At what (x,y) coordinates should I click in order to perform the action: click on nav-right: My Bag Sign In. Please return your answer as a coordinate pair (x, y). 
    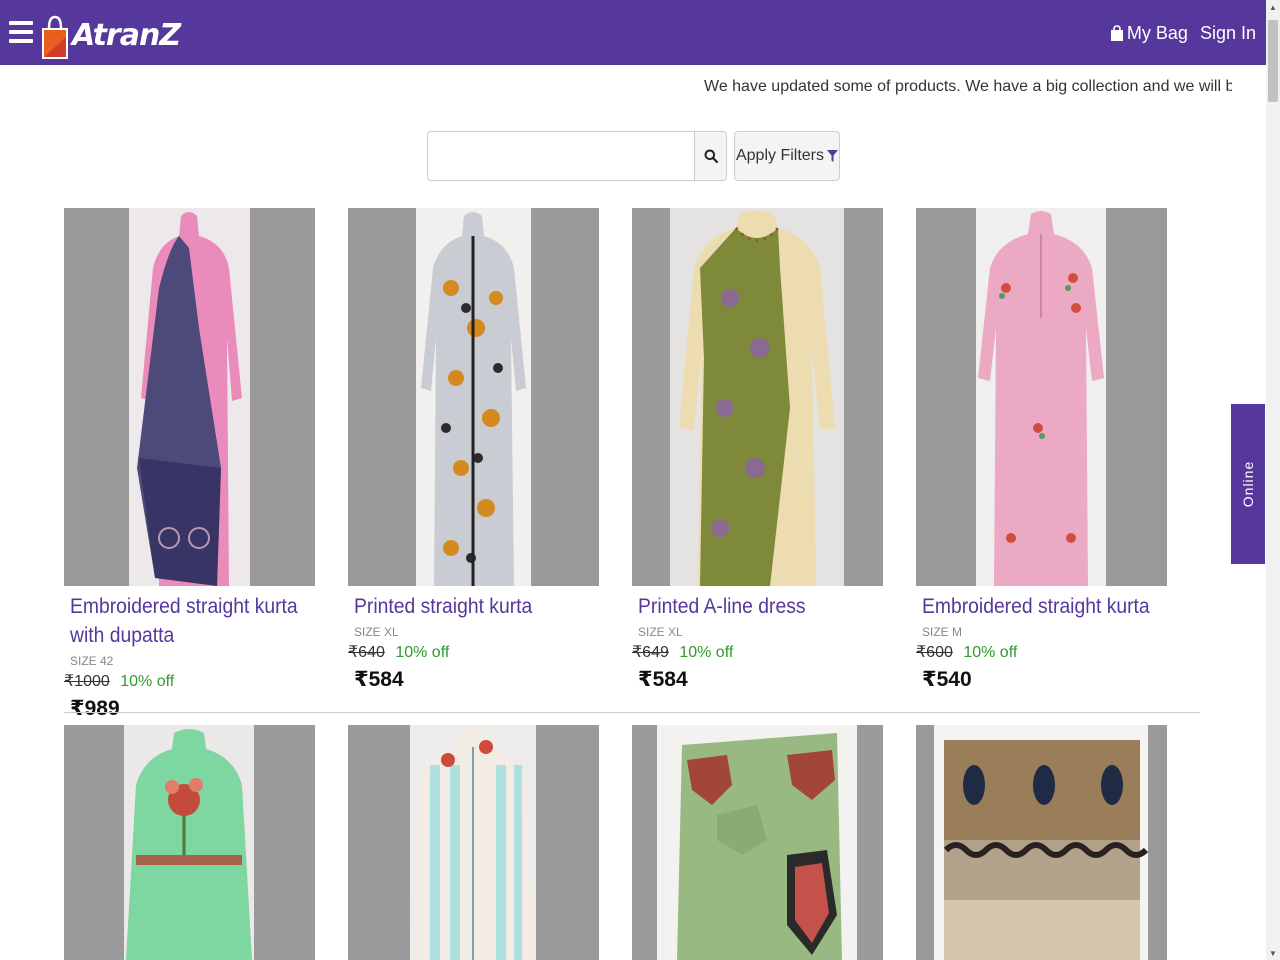
    Looking at the image, I should click on (1183, 33).